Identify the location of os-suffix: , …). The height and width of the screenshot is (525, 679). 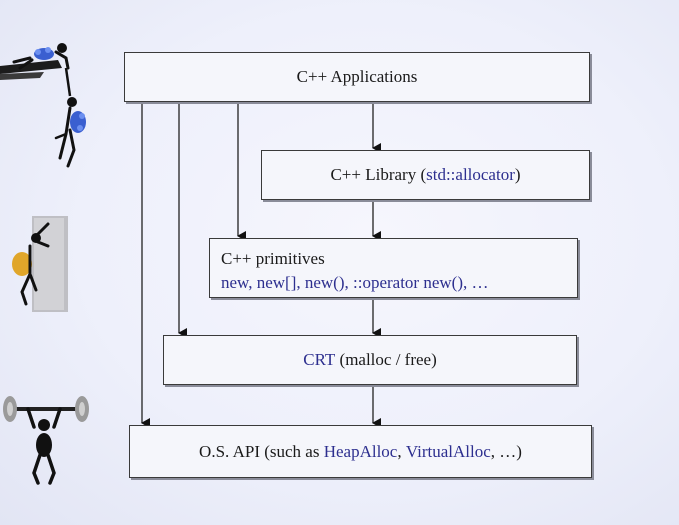
(506, 451).